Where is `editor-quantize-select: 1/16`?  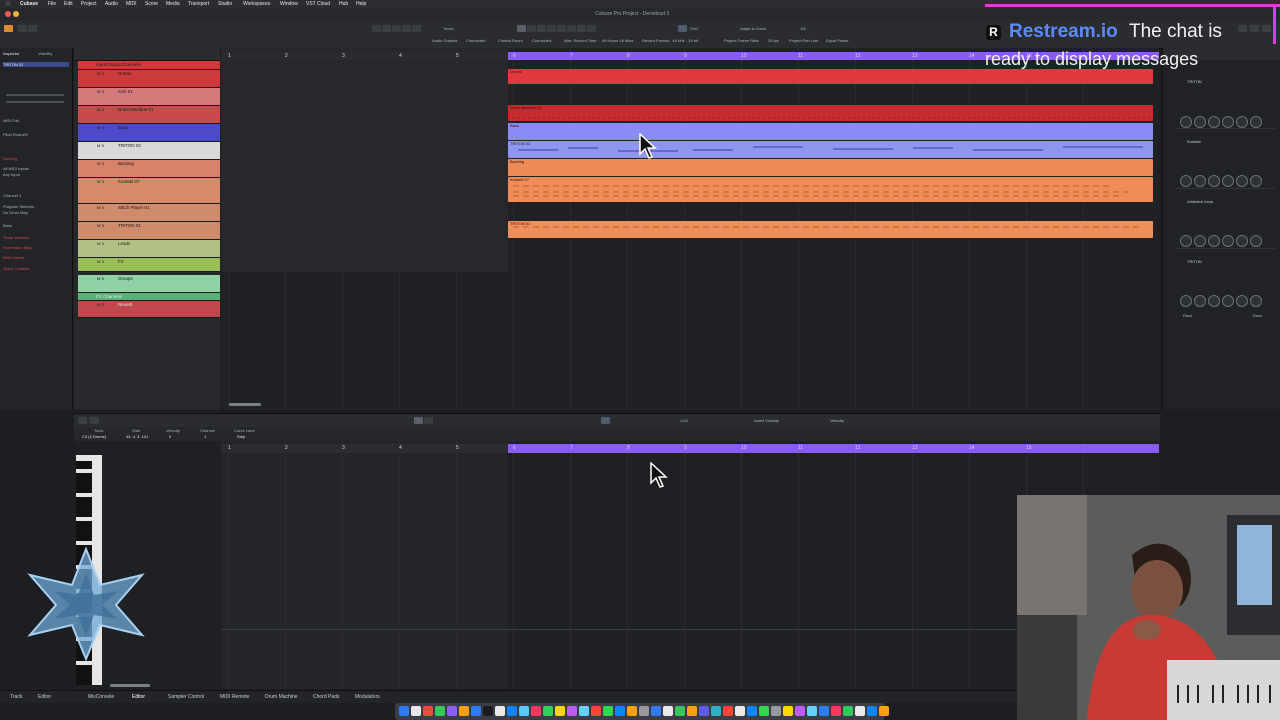
editor-quantize-select: 1/16 is located at coordinates (684, 420).